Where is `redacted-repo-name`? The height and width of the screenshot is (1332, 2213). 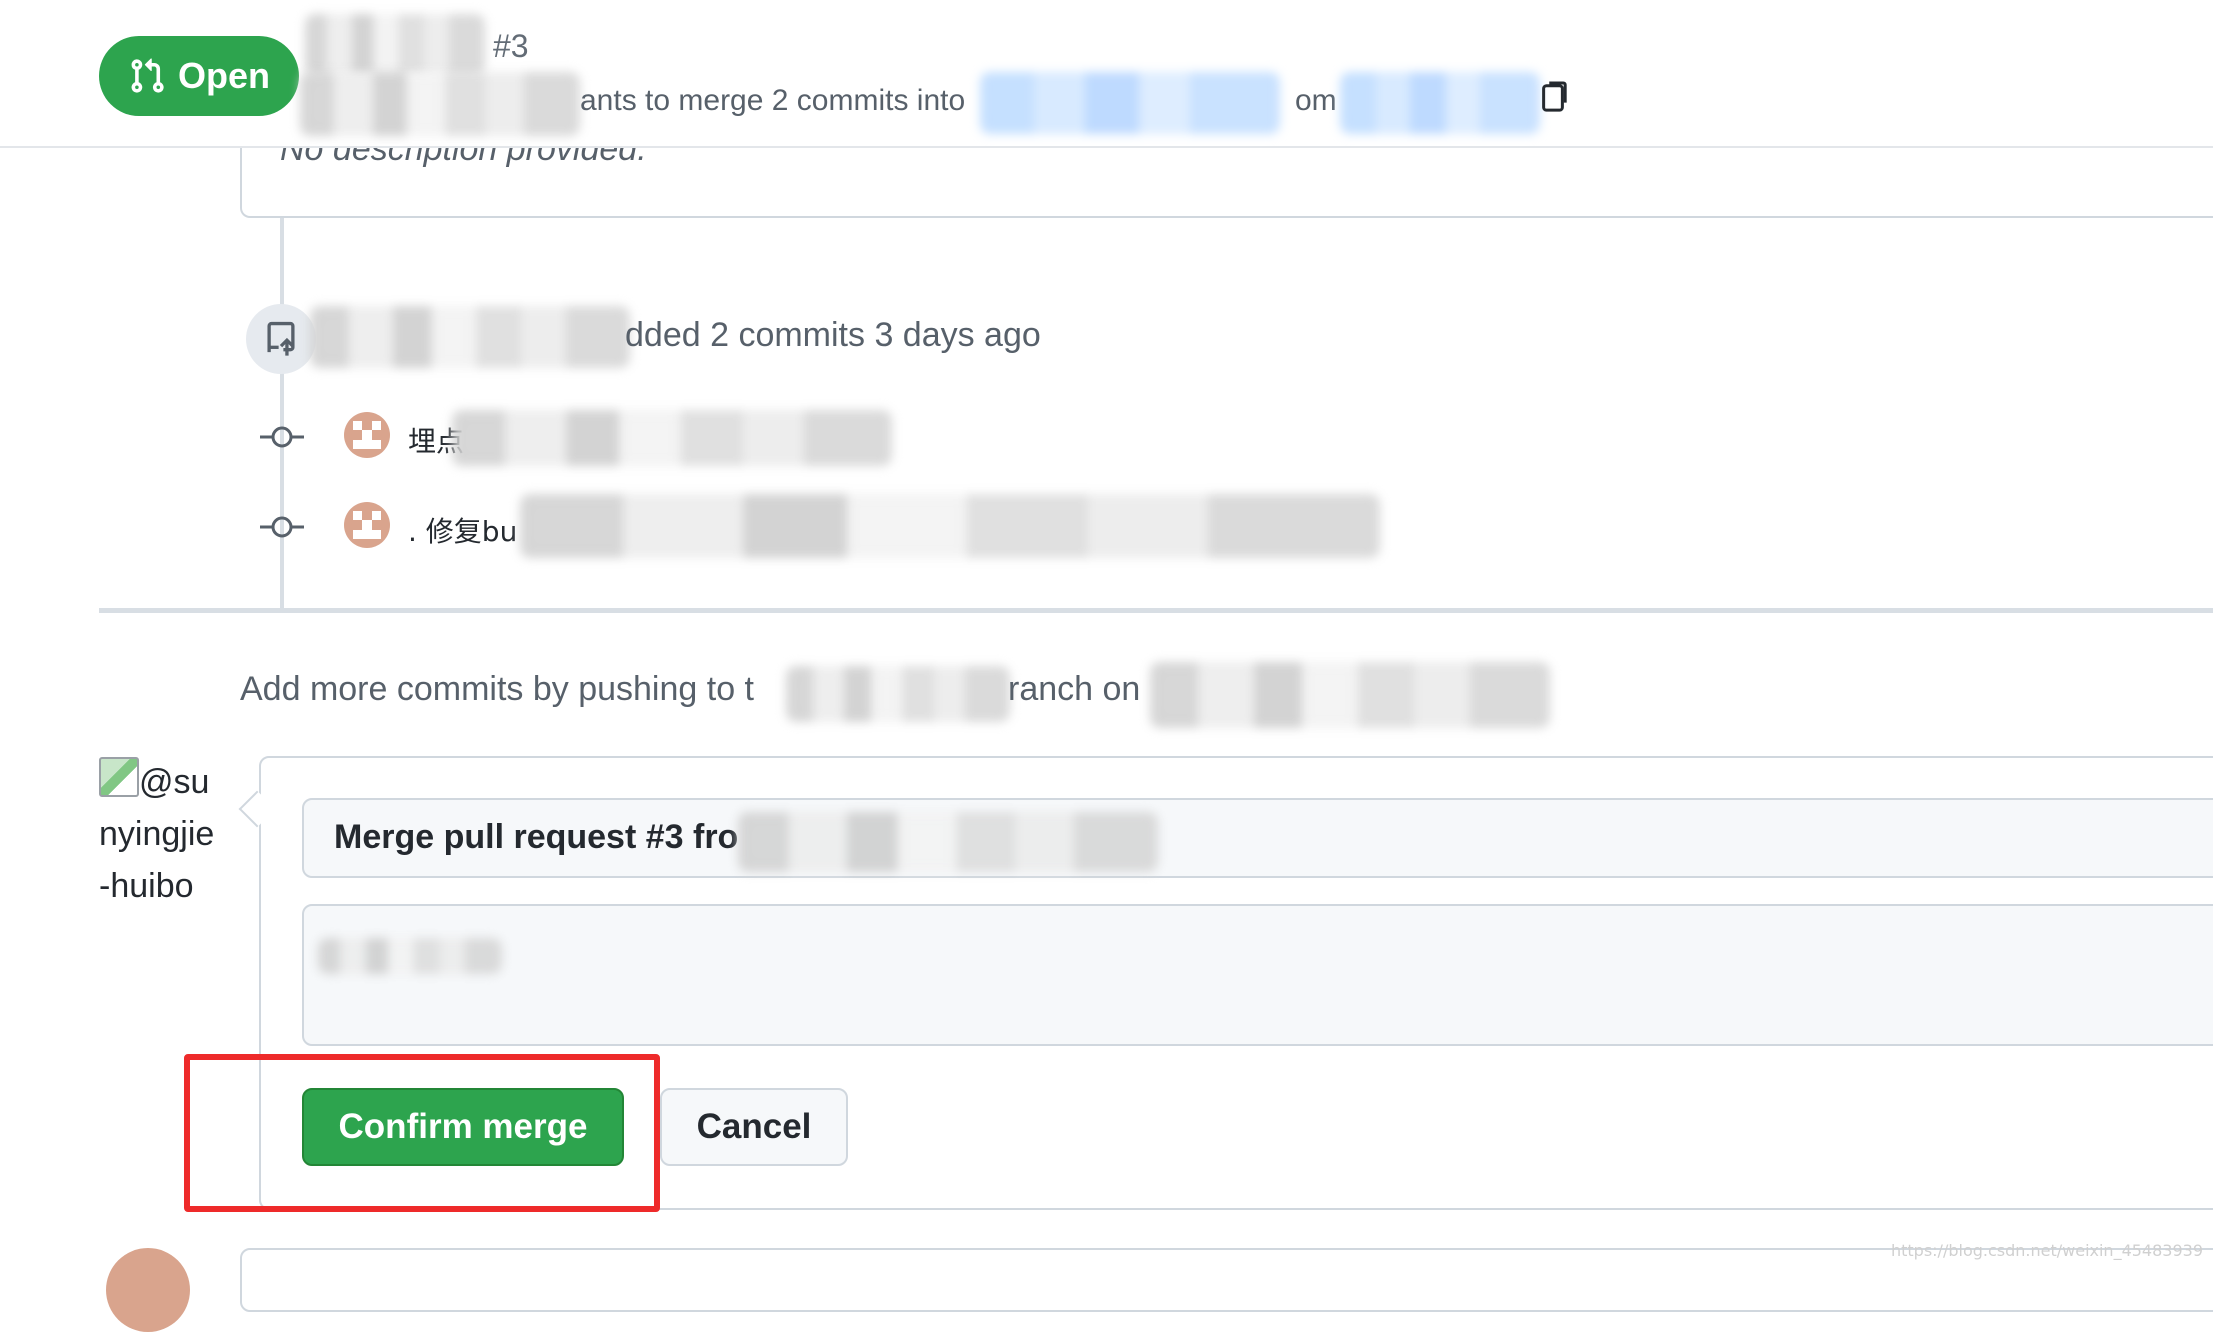
redacted-repo-name is located at coordinates (1350, 695).